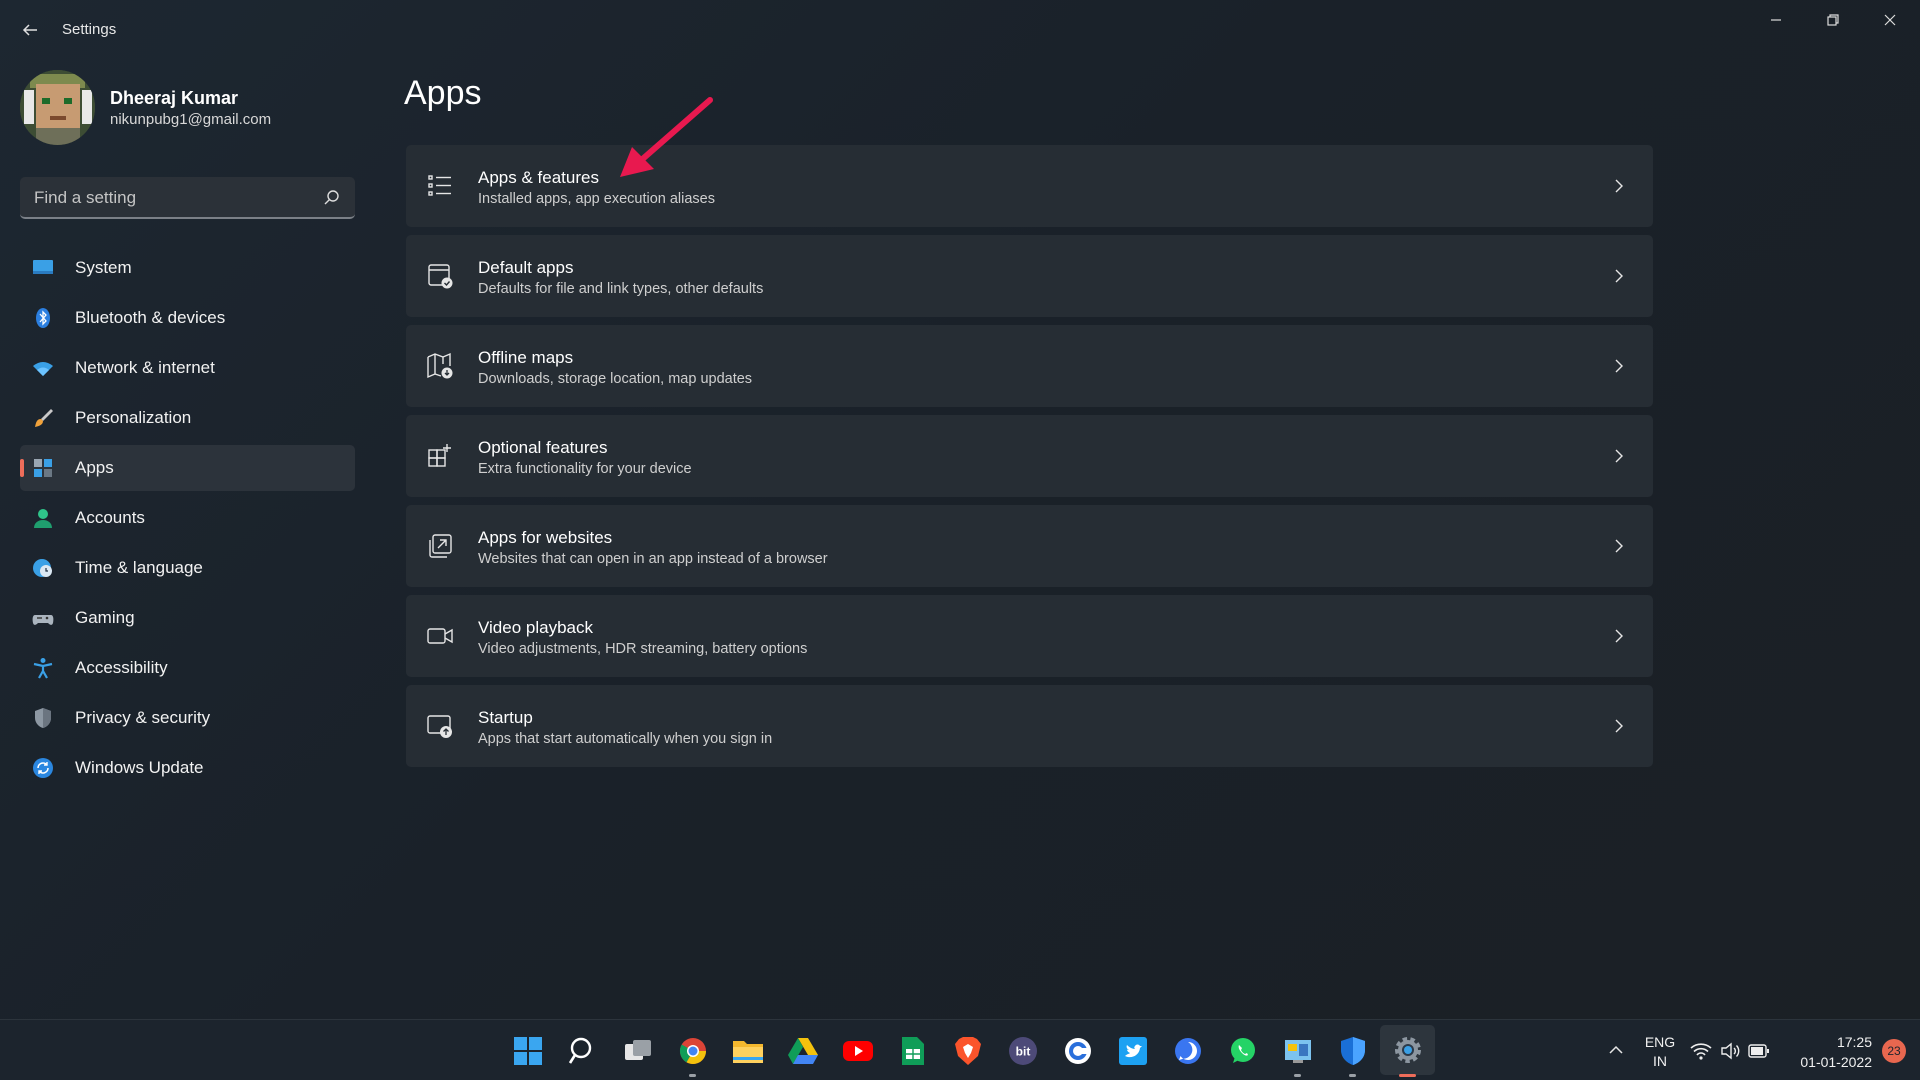 This screenshot has width=1920, height=1080. What do you see at coordinates (187, 668) in the screenshot?
I see `sidebar-item-accessibility: Accessibility` at bounding box center [187, 668].